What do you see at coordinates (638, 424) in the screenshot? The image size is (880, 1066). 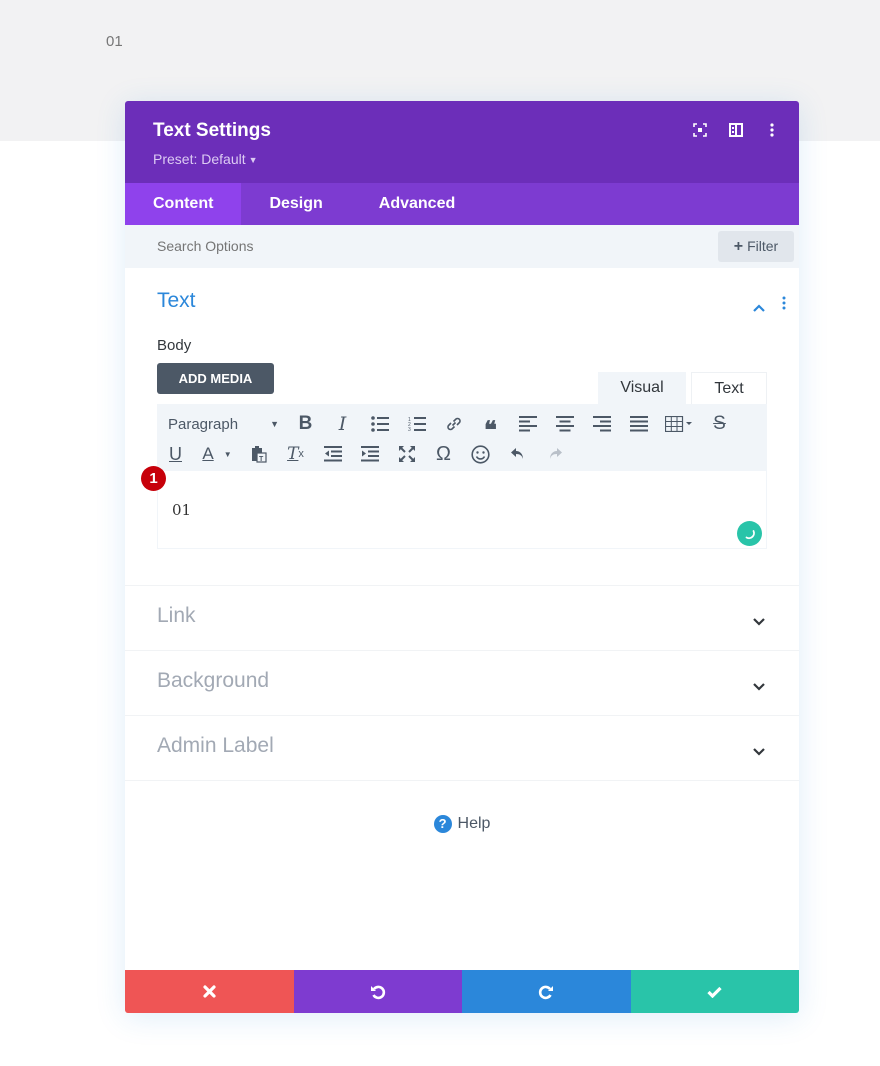 I see `align-justify-icon` at bounding box center [638, 424].